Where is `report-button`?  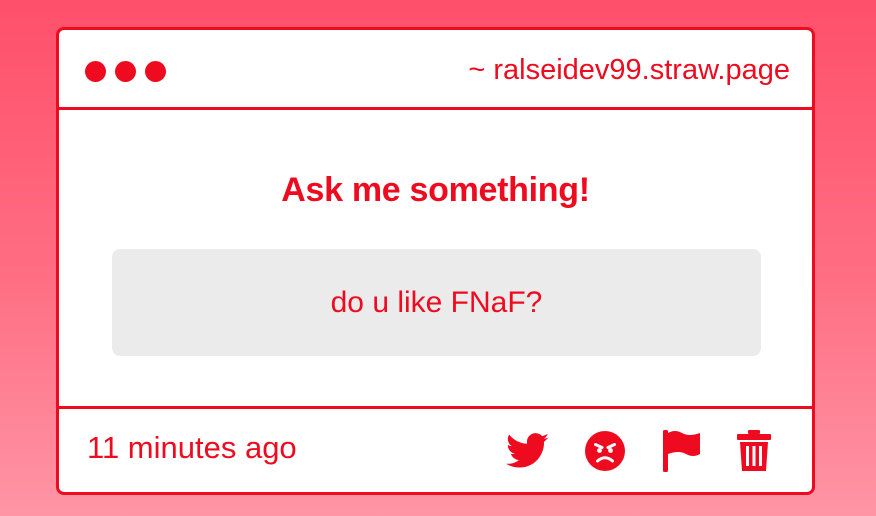 report-button is located at coordinates (681, 451).